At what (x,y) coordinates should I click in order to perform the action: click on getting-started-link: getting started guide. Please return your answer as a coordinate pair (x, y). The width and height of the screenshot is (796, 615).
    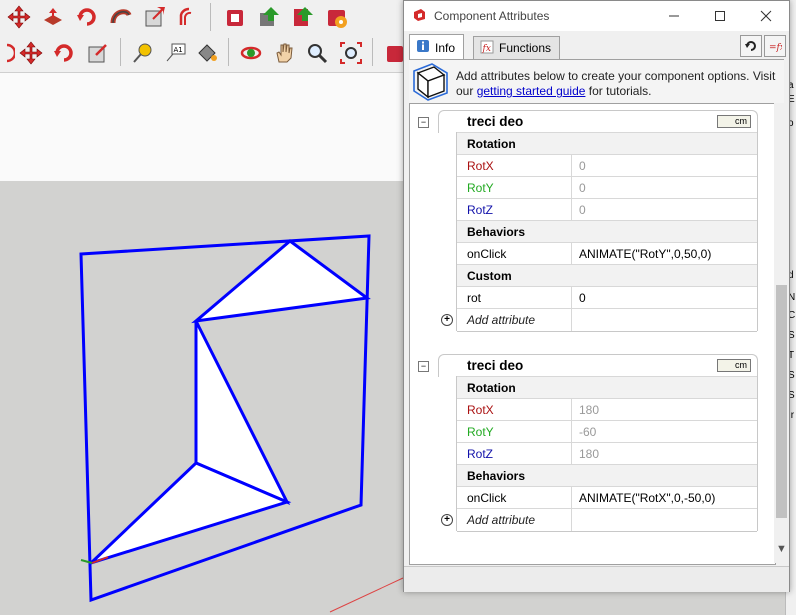
    Looking at the image, I should click on (531, 91).